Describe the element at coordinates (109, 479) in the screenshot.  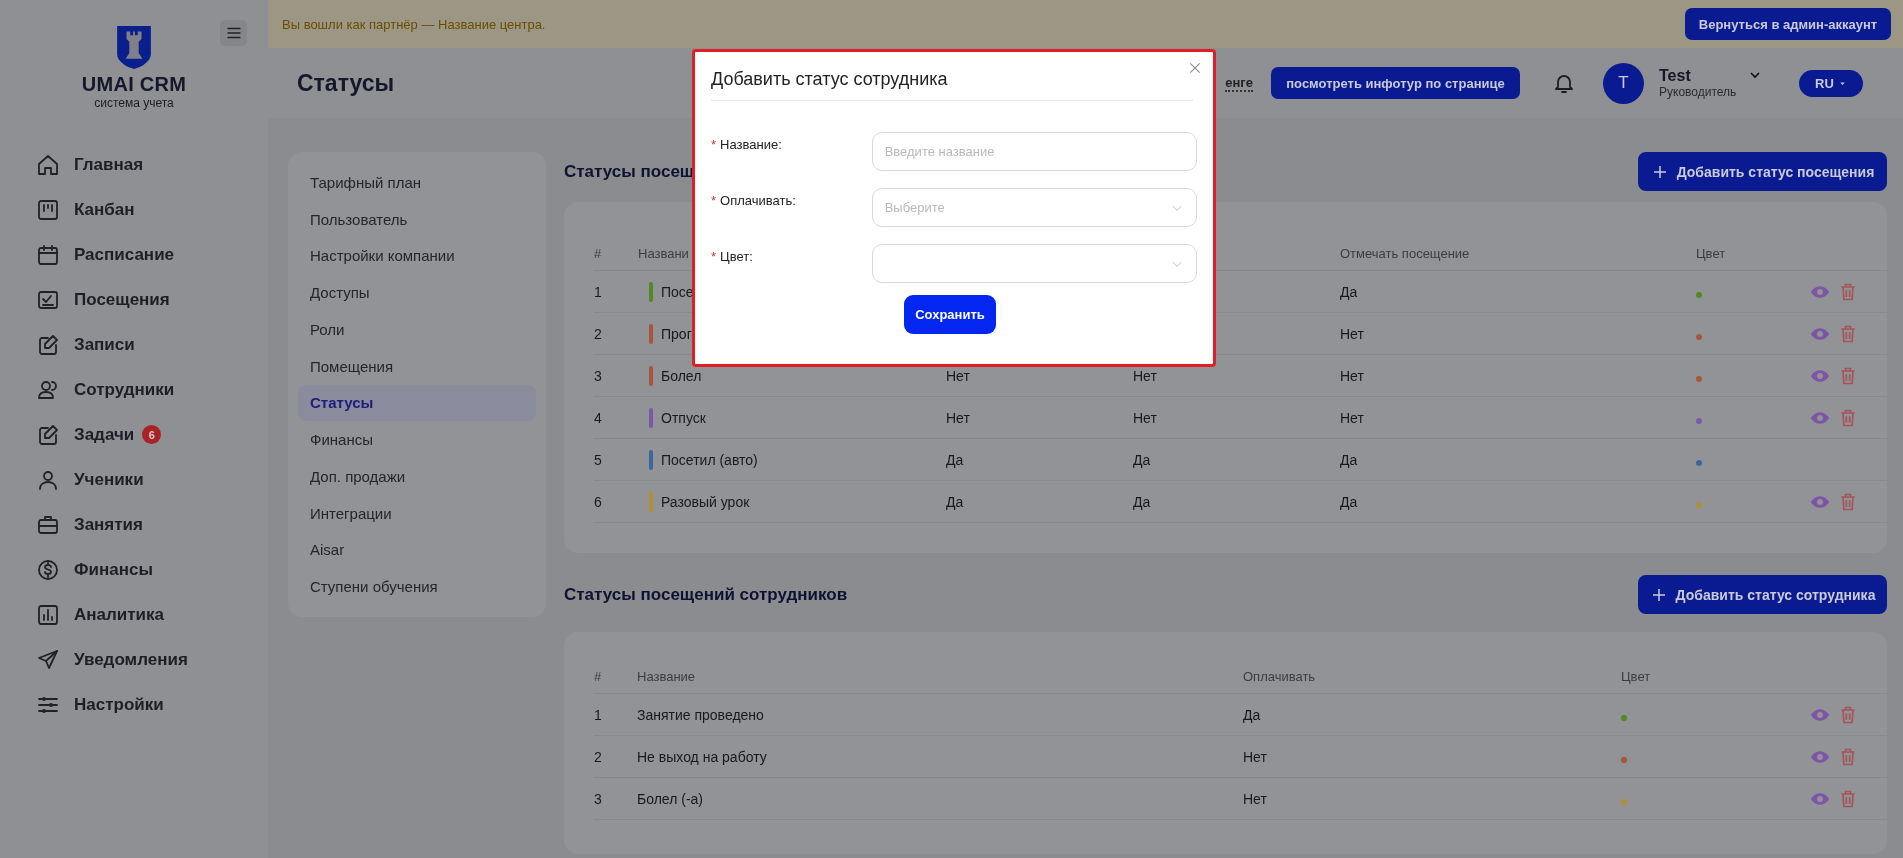
I see `nav-label: Ученики` at that location.